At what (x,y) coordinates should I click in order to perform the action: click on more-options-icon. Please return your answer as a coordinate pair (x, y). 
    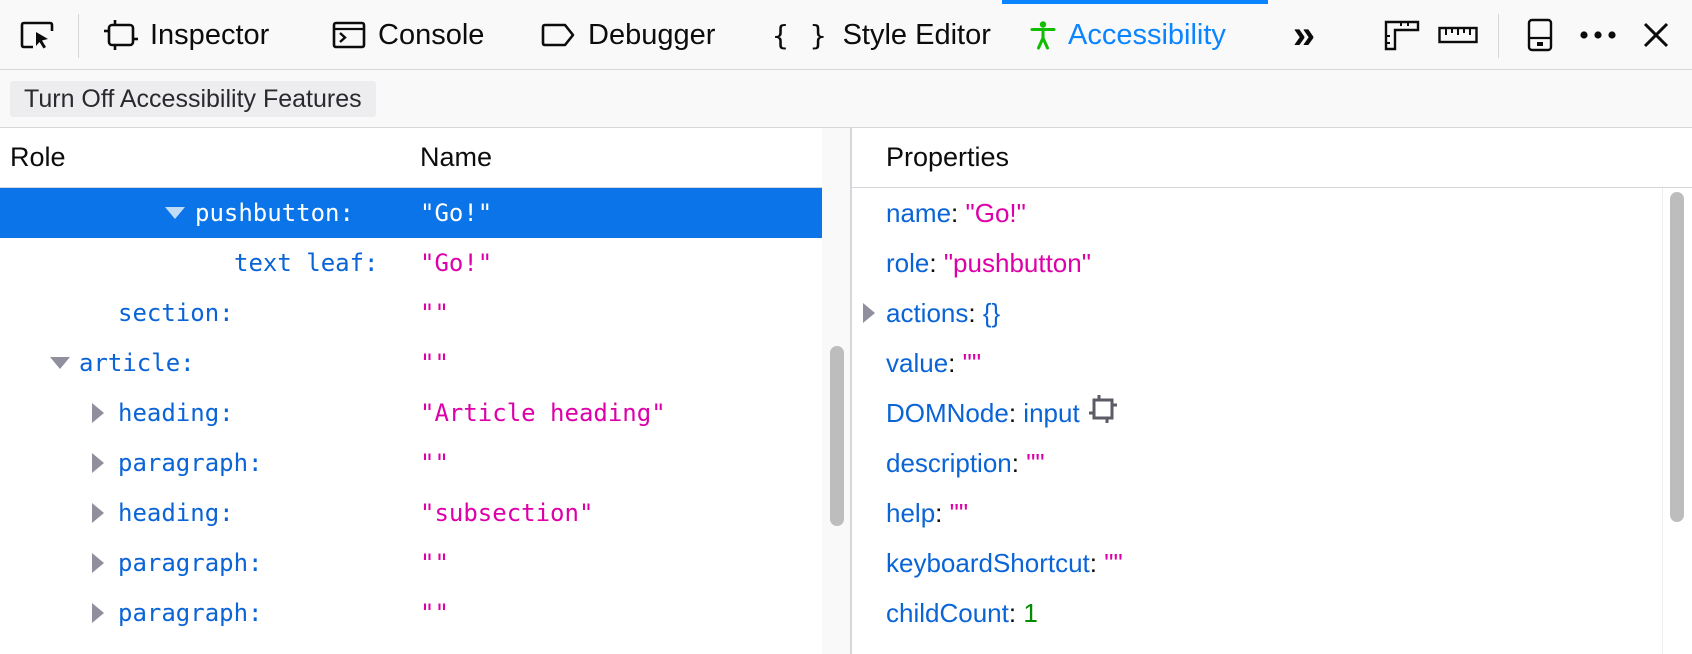
    Looking at the image, I should click on (1598, 35).